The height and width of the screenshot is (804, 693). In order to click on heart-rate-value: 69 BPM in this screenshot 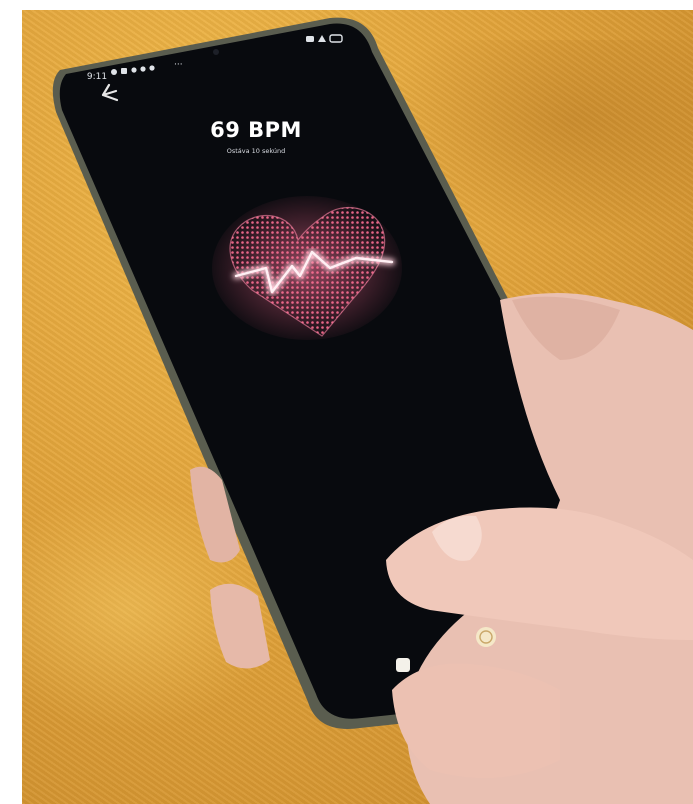, I will do `click(256, 130)`.